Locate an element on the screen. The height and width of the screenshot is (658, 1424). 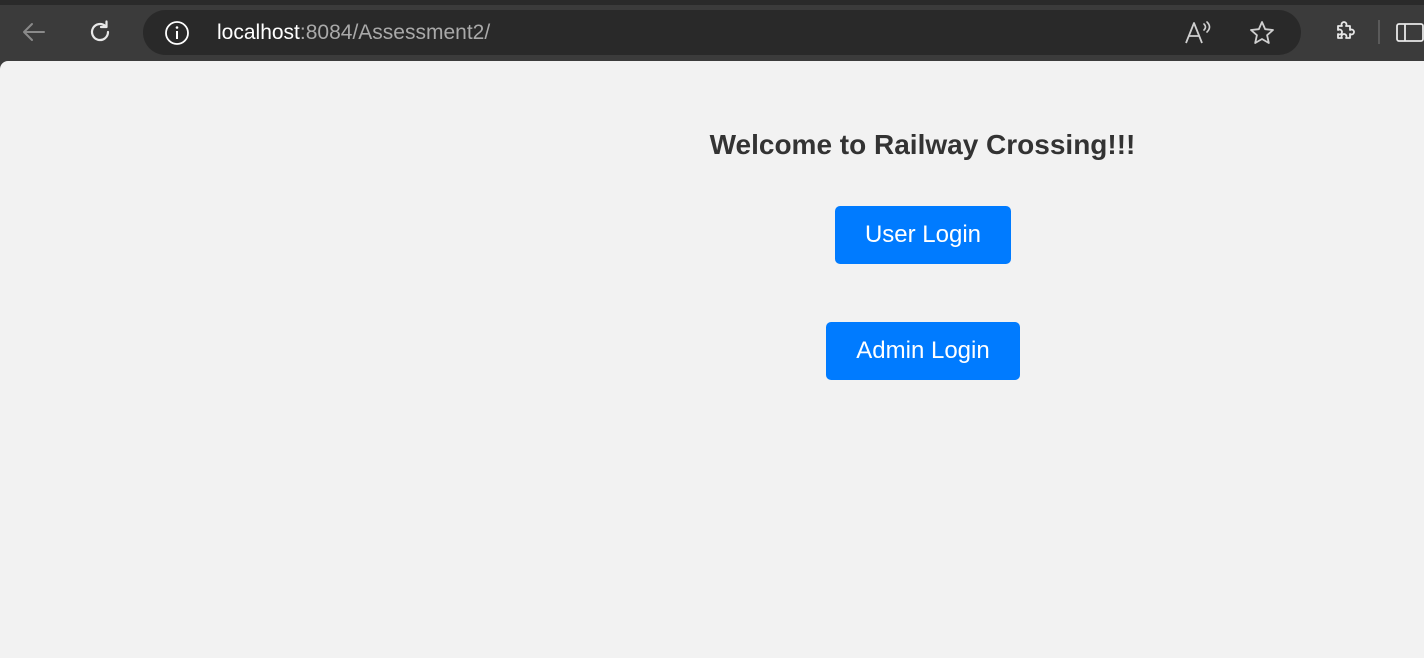
split-screen-icon is located at coordinates (1410, 32).